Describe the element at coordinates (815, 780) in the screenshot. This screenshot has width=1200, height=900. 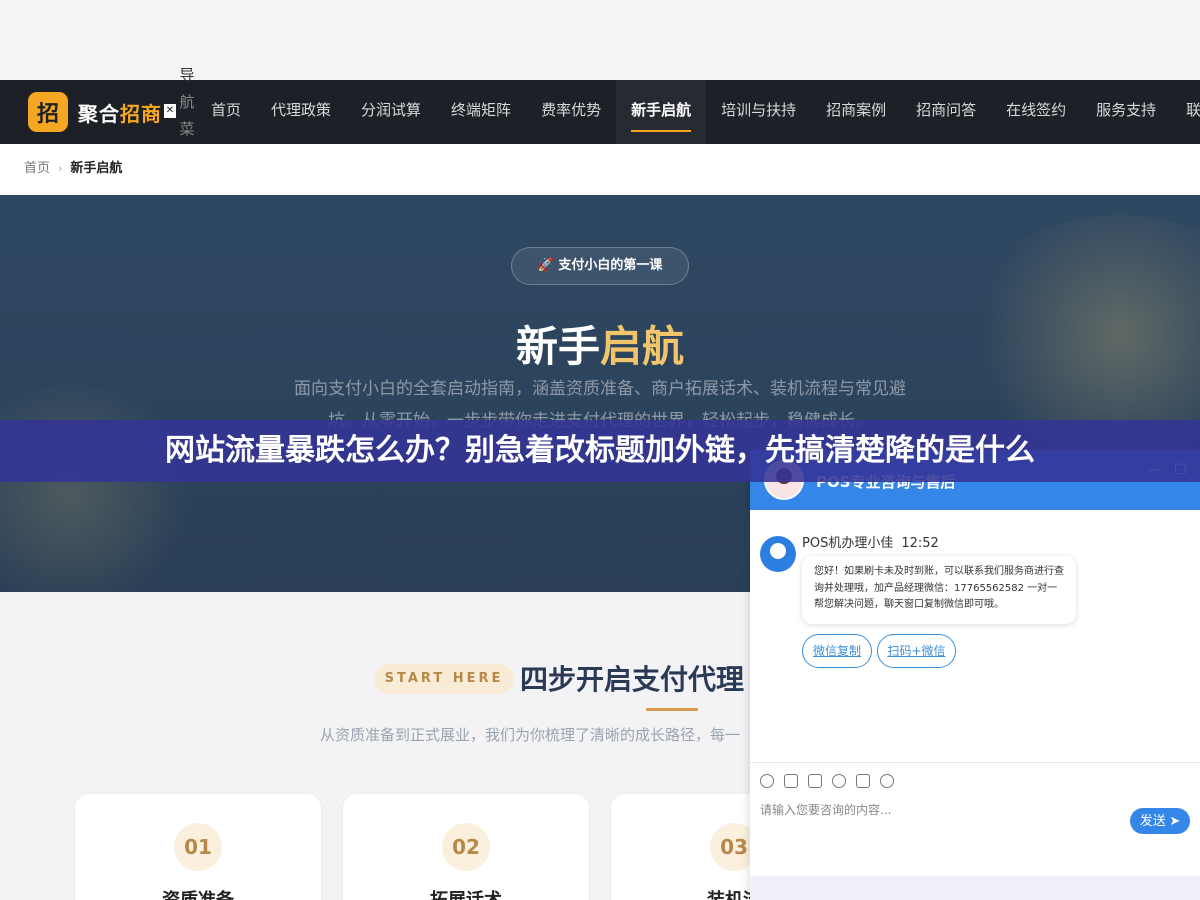
I see `screenshot-icon` at that location.